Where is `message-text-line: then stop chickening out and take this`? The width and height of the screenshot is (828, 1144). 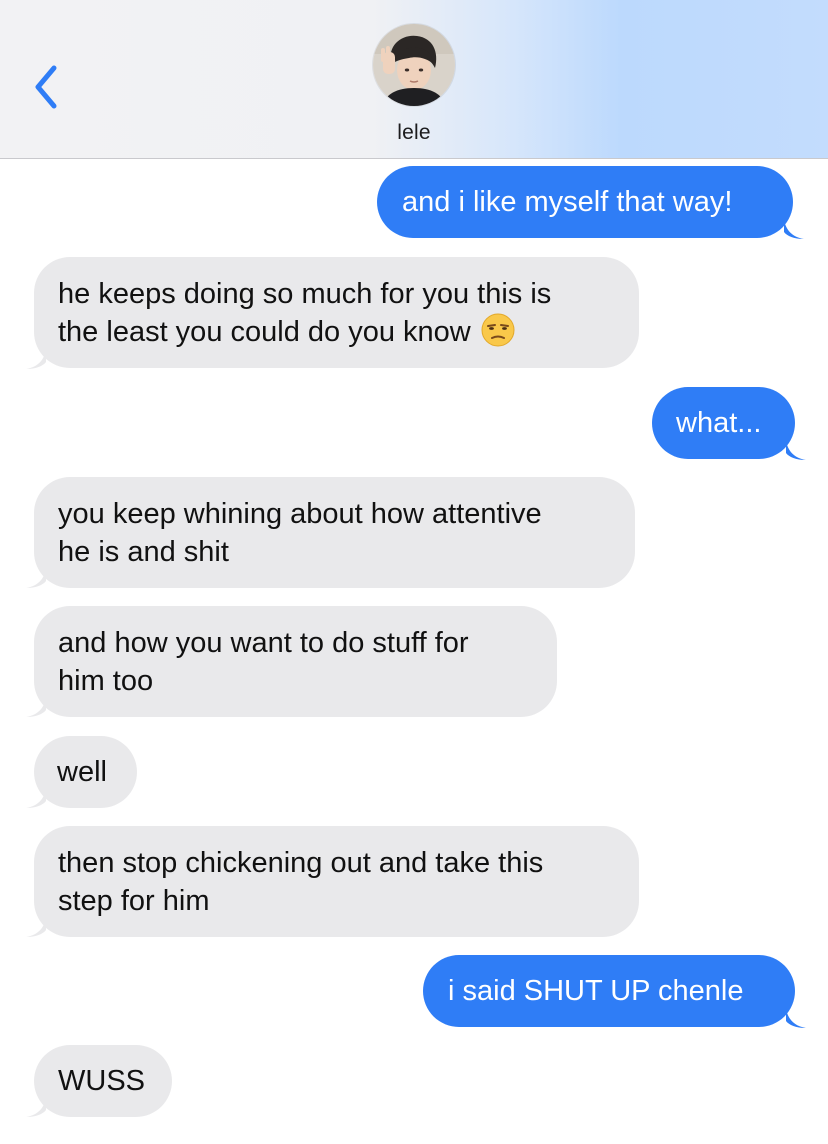 message-text-line: then stop chickening out and take this is located at coordinates (301, 863).